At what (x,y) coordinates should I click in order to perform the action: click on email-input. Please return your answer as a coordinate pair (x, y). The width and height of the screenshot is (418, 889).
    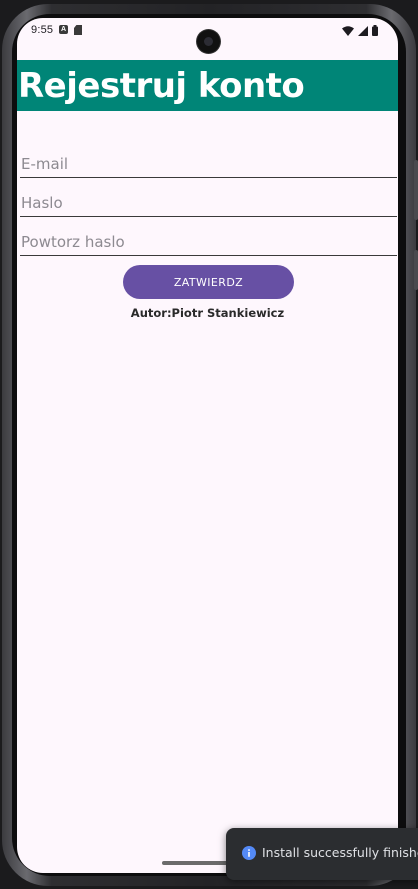
    Looking at the image, I should click on (205, 164).